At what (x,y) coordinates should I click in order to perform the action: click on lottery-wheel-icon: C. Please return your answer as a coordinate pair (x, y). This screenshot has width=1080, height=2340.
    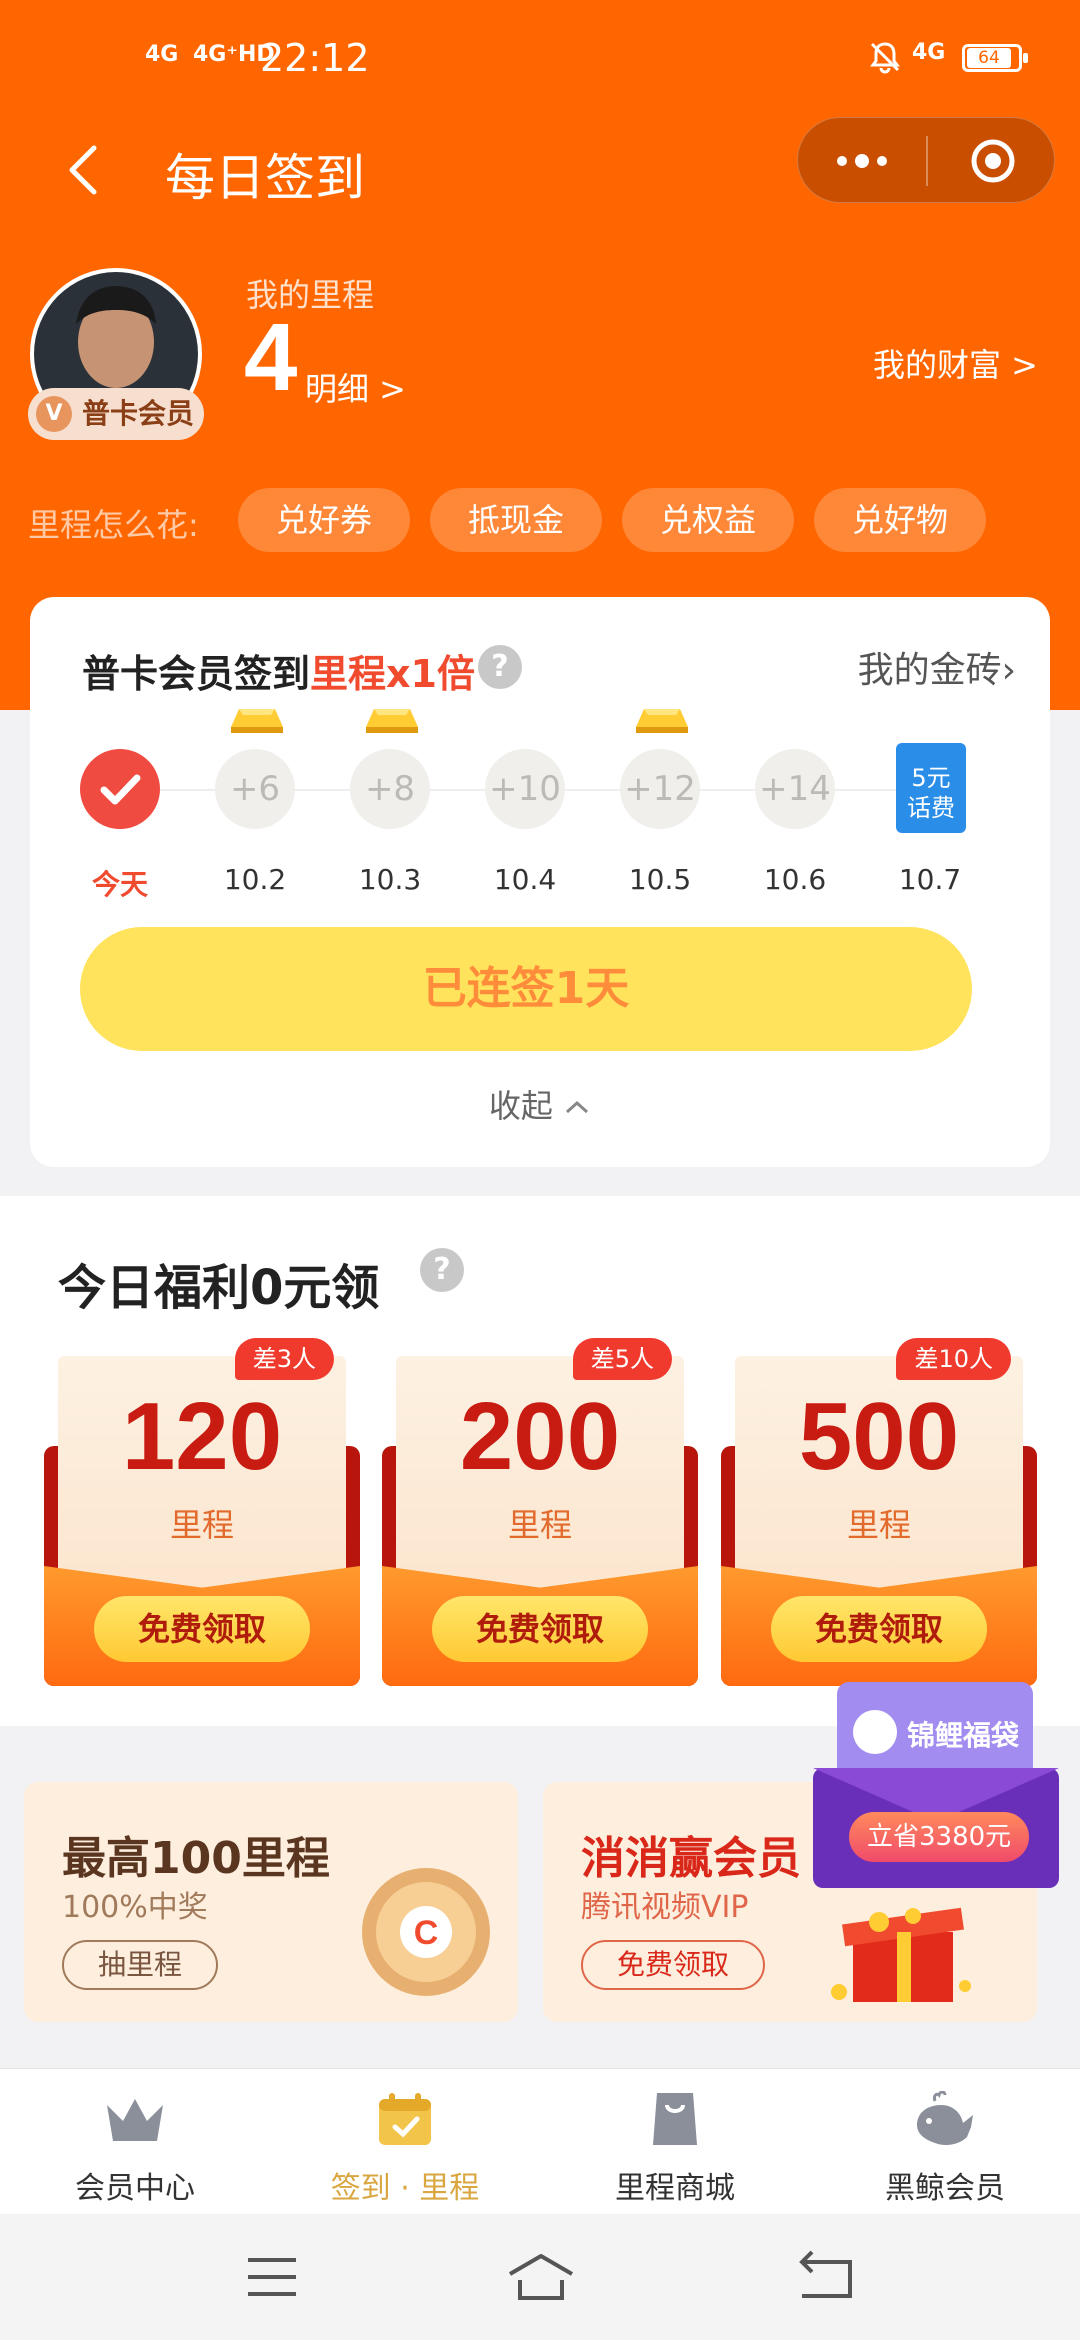
    Looking at the image, I should click on (426, 1932).